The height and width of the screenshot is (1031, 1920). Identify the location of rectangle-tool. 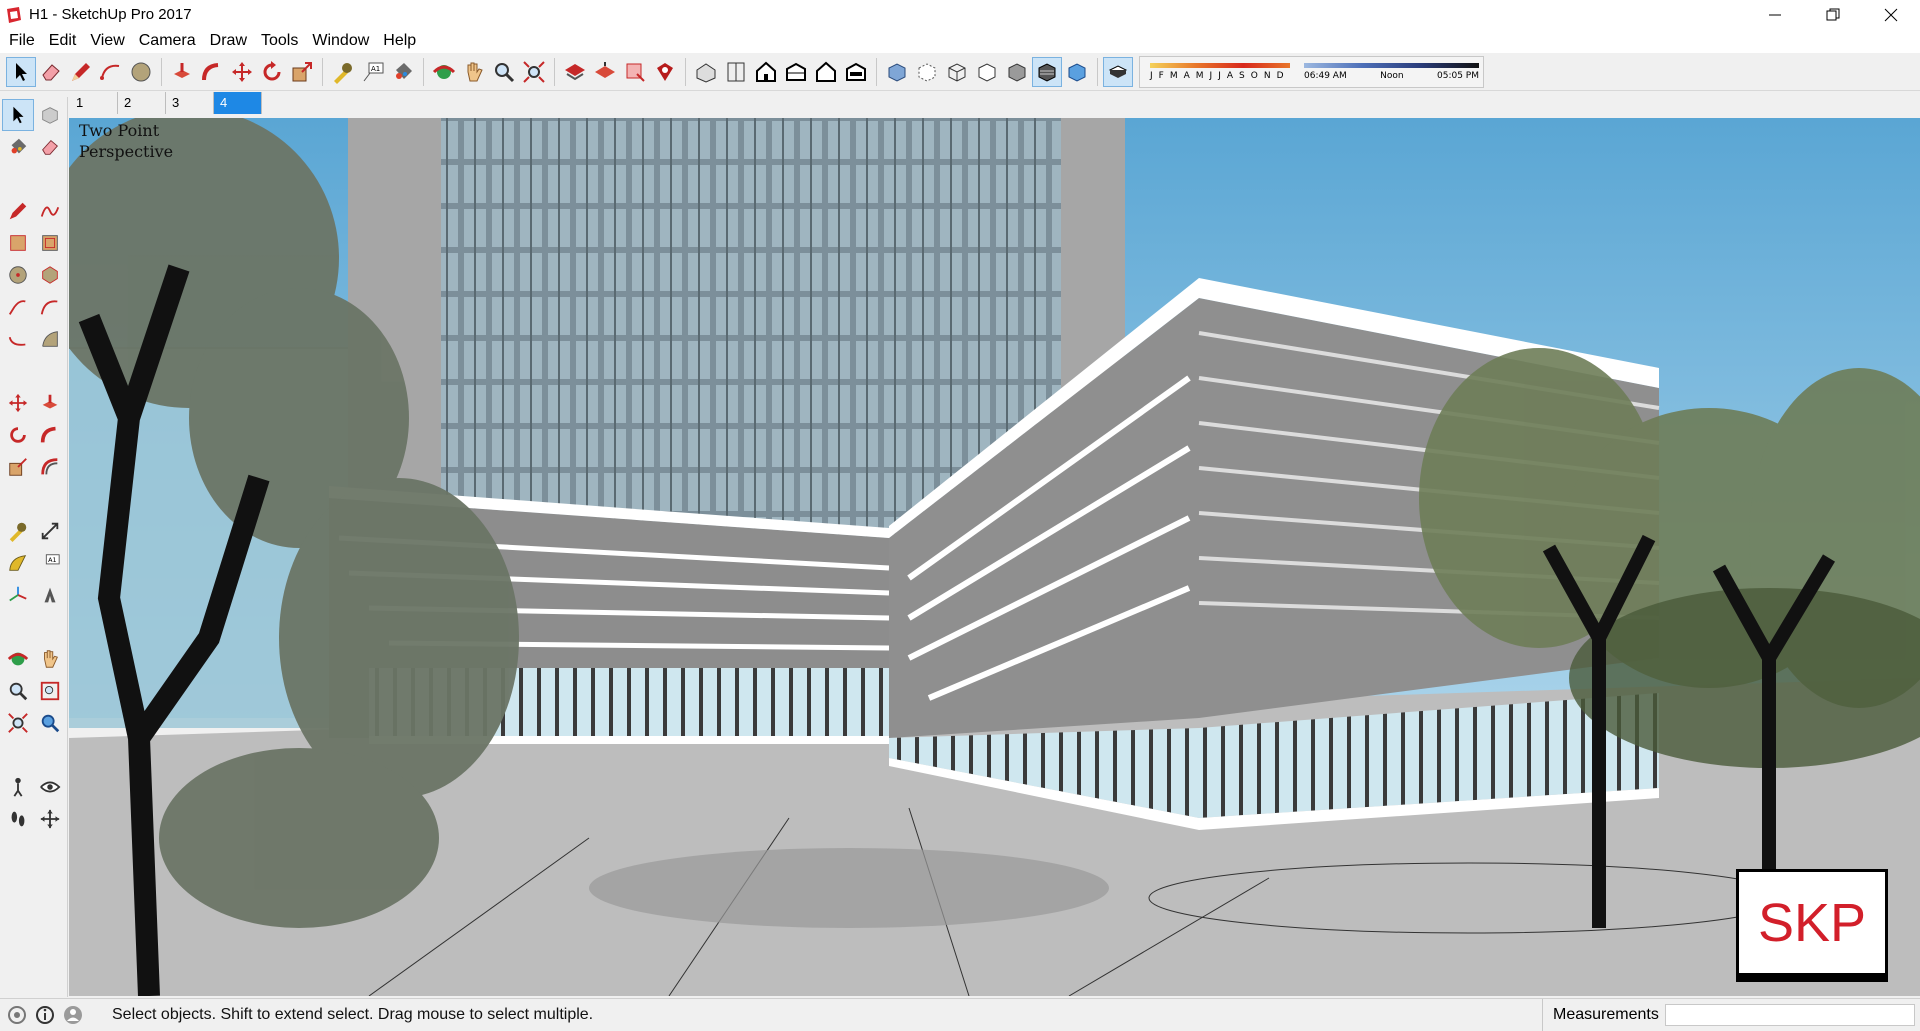
(18, 243).